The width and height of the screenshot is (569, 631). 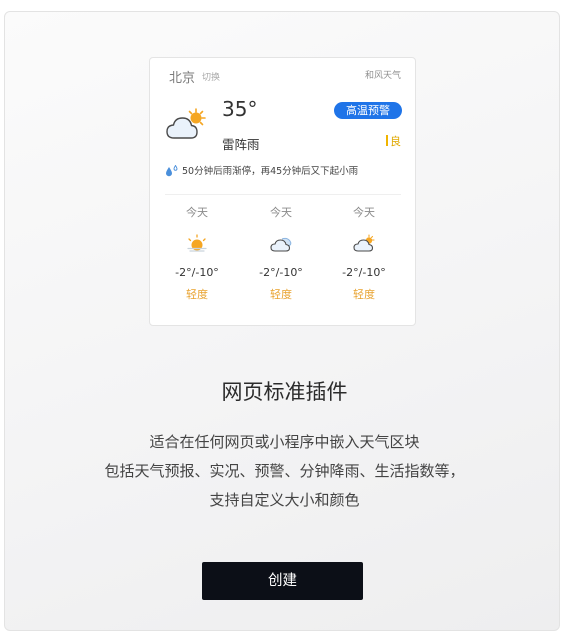 What do you see at coordinates (281, 245) in the screenshot?
I see `cloud-icon` at bounding box center [281, 245].